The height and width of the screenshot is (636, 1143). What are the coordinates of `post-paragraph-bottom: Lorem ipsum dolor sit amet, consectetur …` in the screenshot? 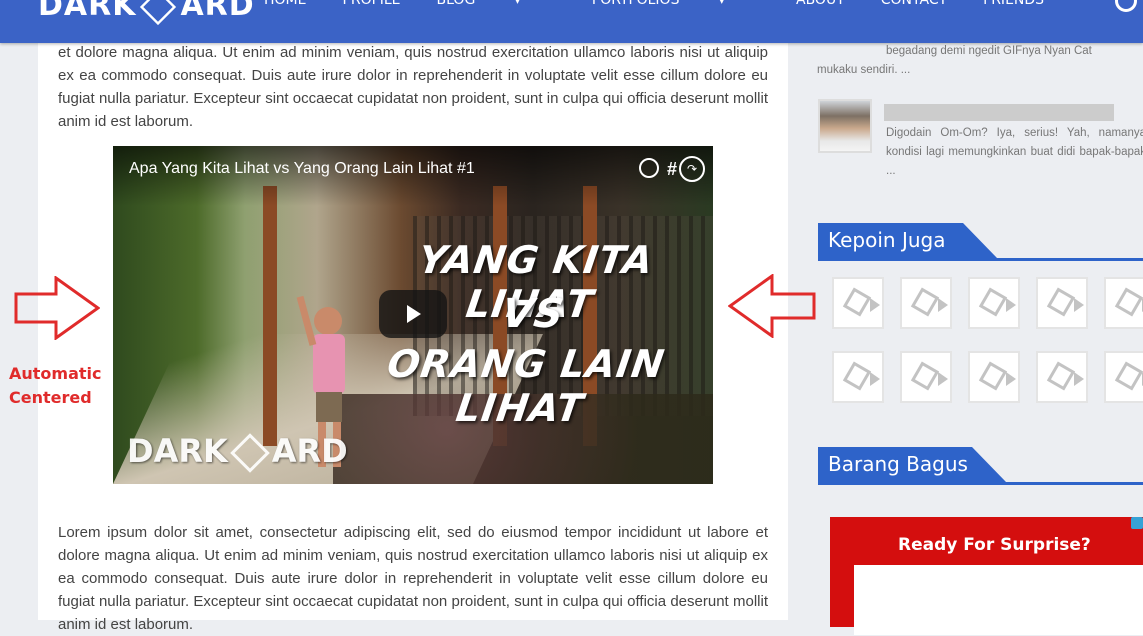 It's located at (413, 578).